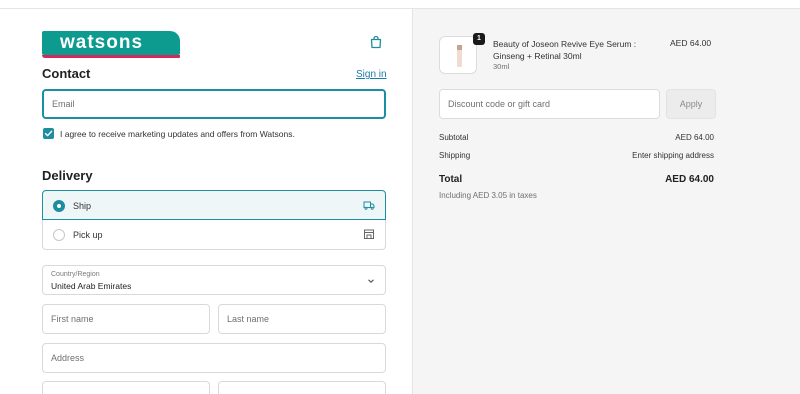 This screenshot has width=800, height=394. I want to click on checkmark-icon, so click(48, 133).